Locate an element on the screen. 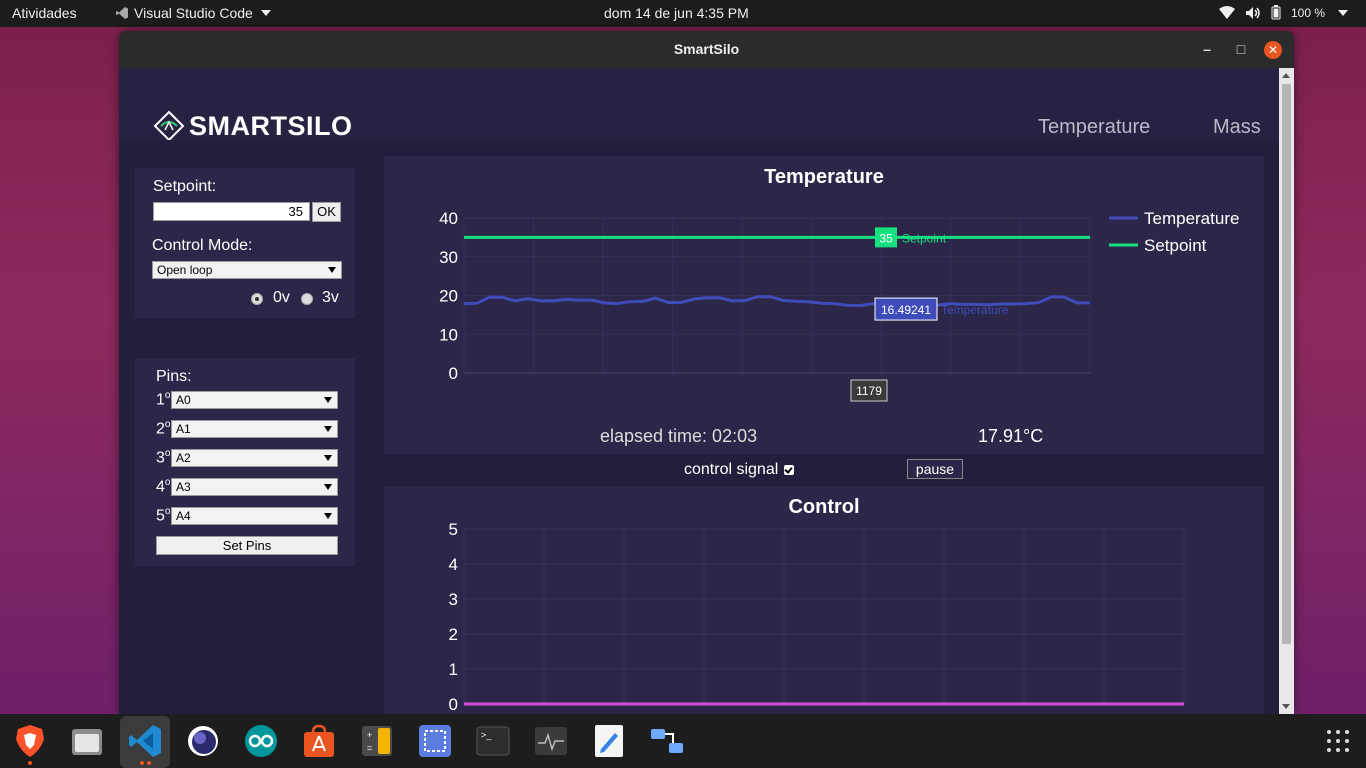 This screenshot has height=768, width=1366. window-titlebar: SmartSilo – □ ✕ is located at coordinates (706, 49).